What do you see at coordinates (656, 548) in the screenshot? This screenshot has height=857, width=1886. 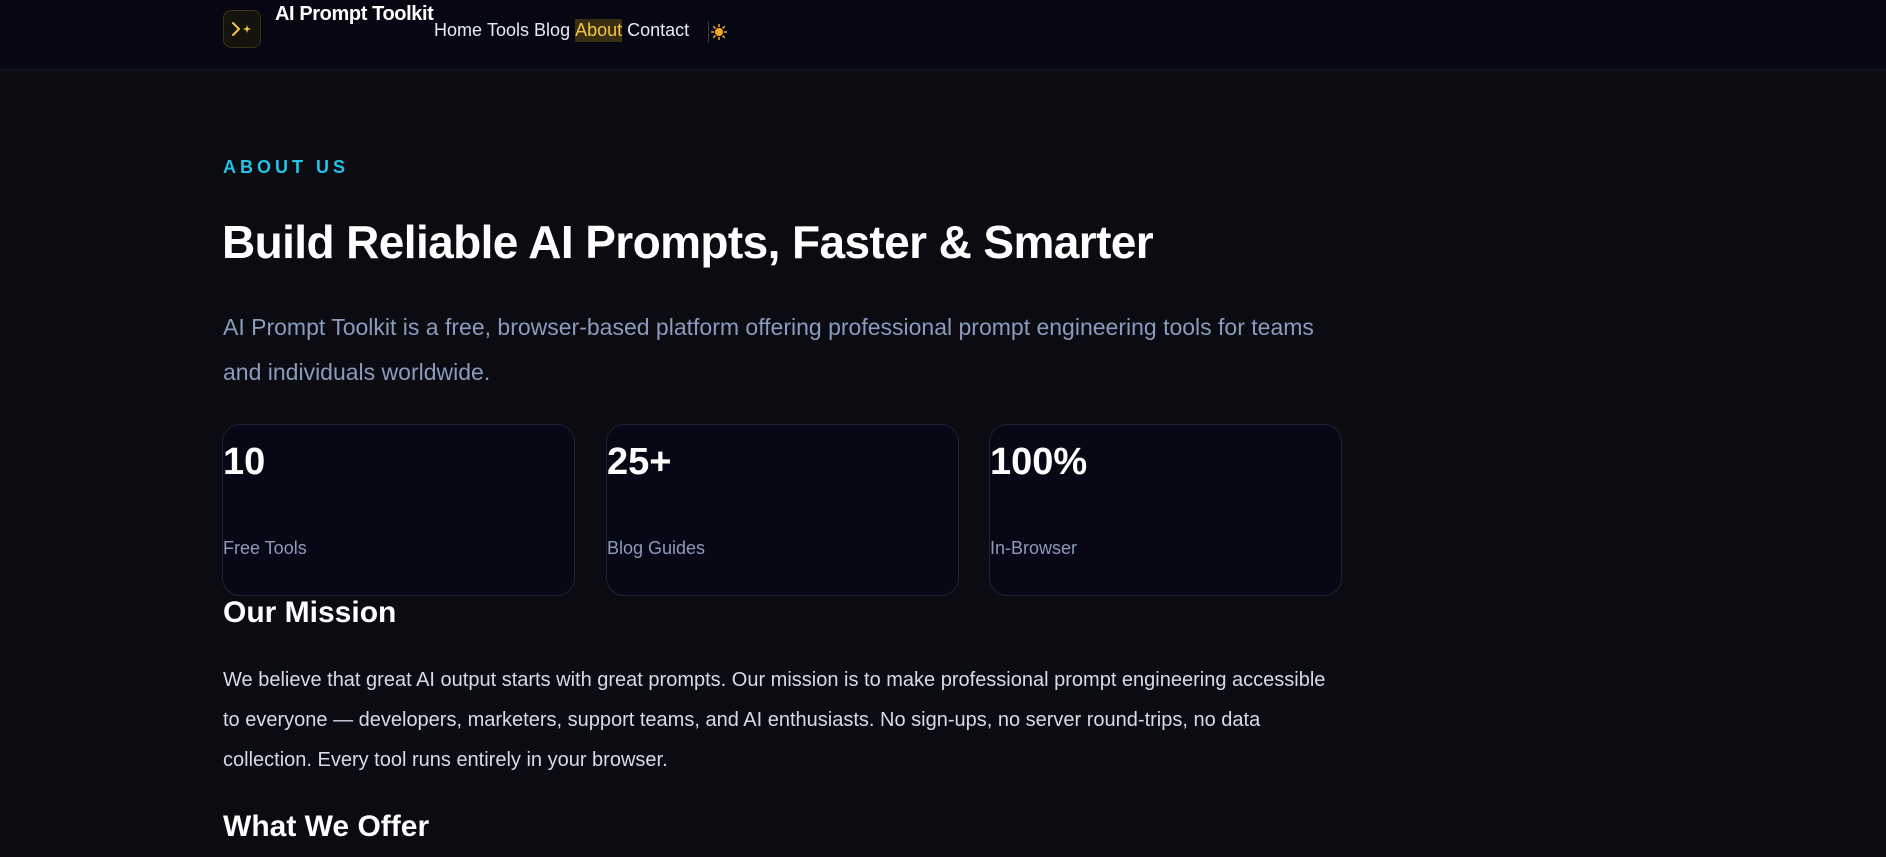 I see `stat-label: Blog Guides` at bounding box center [656, 548].